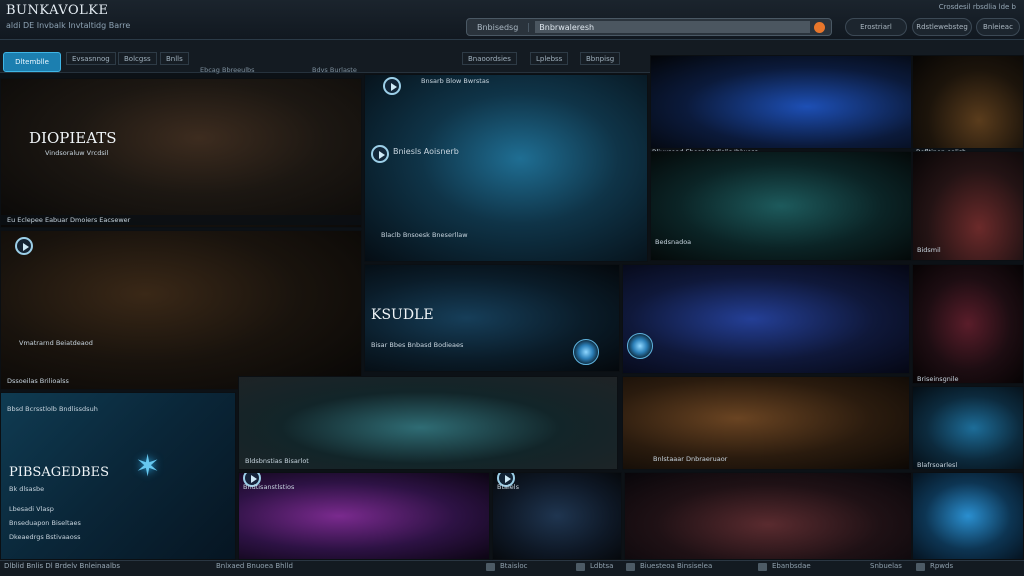  Describe the element at coordinates (601, 566) in the screenshot. I see `bottom-item-3: Ldbtsa` at that location.